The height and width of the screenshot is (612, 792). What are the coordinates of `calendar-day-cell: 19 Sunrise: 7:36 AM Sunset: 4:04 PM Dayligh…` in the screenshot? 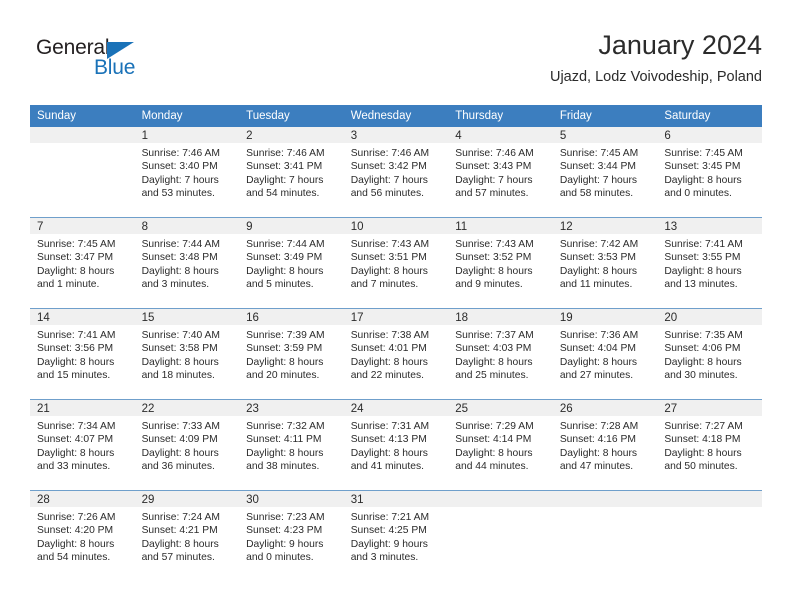 It's located at (605, 354).